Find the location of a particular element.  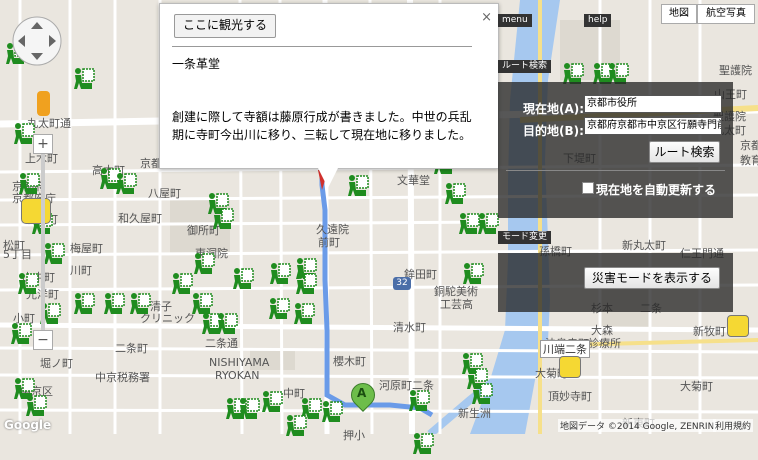

destination-input: 京都府京都市中京区行願寺門前 is located at coordinates (653, 126).